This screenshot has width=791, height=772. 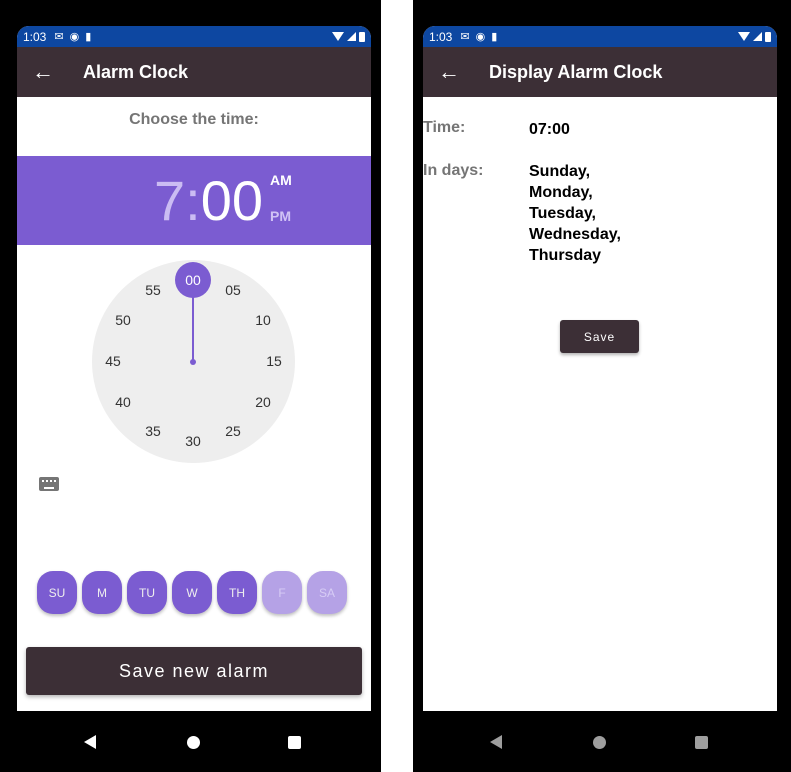 I want to click on clock-center, so click(x=193, y=362).